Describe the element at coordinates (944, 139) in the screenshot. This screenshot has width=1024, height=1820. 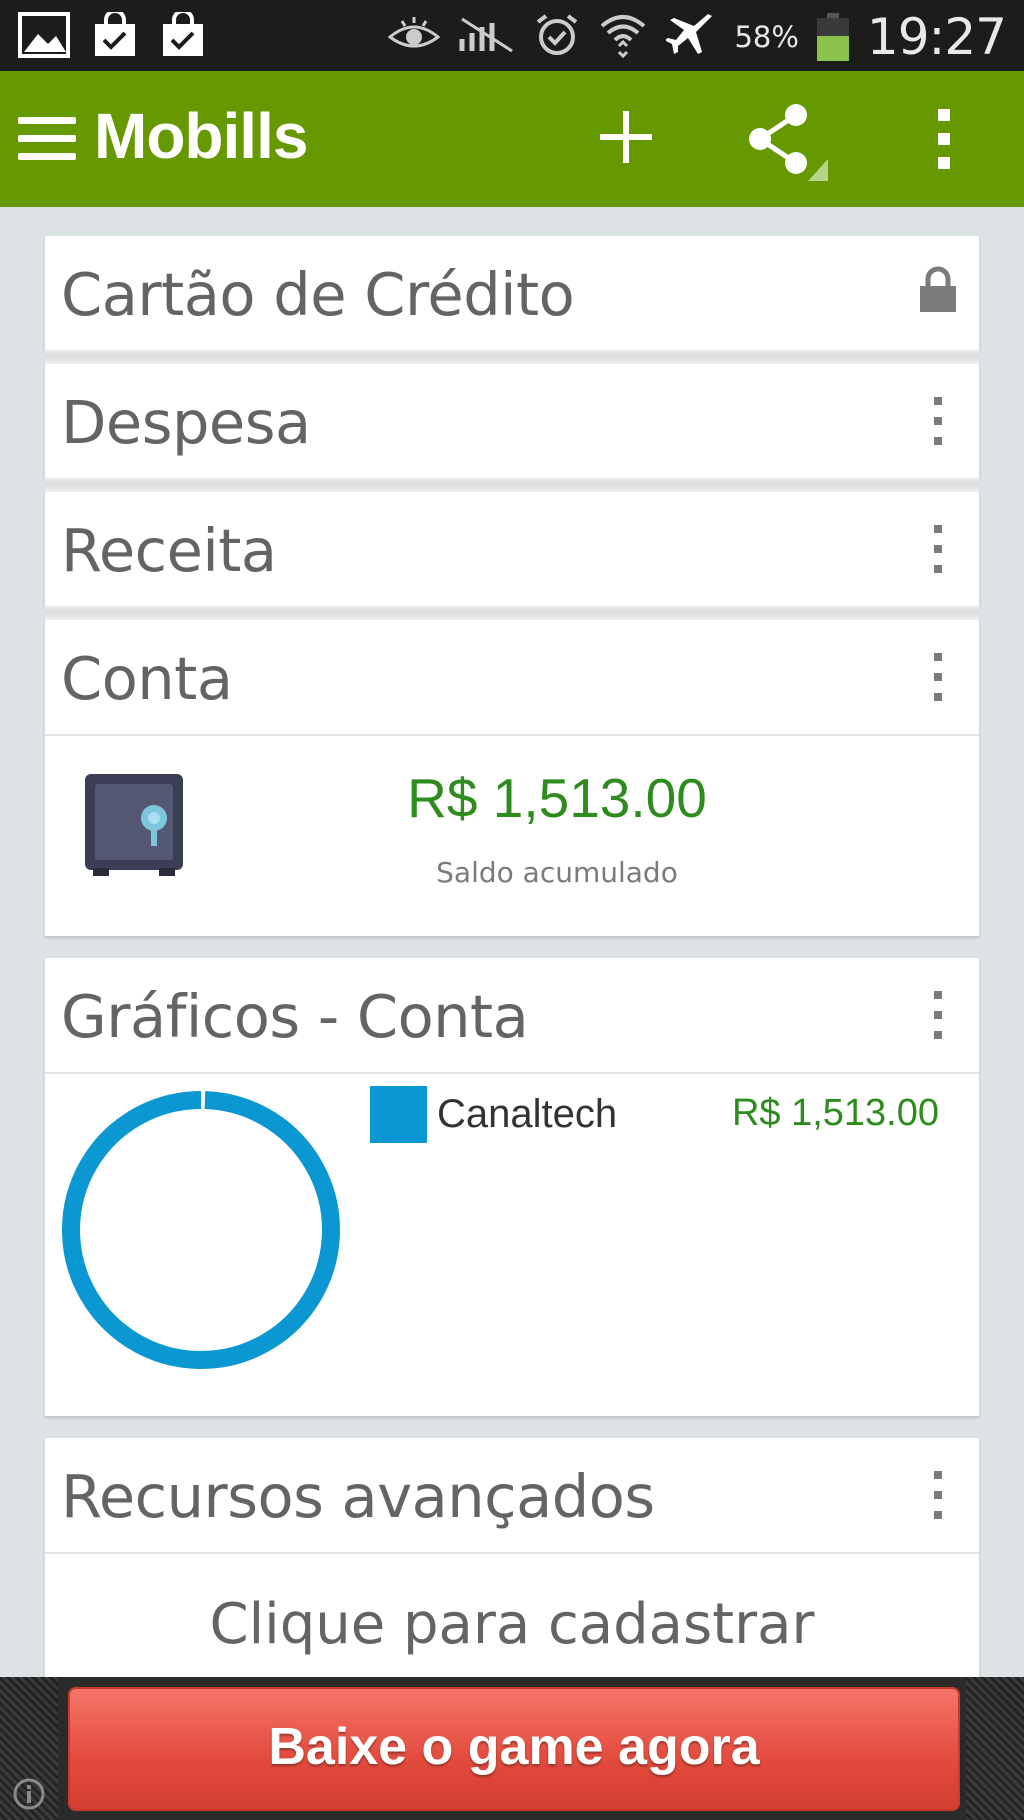
I see `overflow-menu-button` at that location.